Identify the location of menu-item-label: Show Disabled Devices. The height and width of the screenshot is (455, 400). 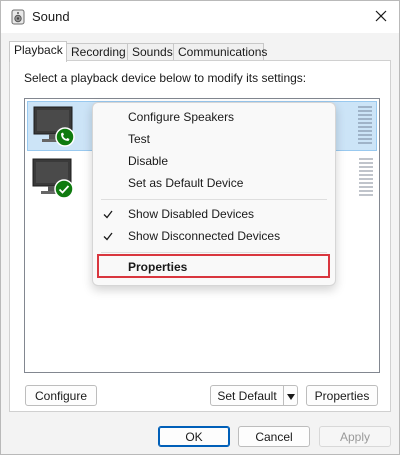
(191, 214).